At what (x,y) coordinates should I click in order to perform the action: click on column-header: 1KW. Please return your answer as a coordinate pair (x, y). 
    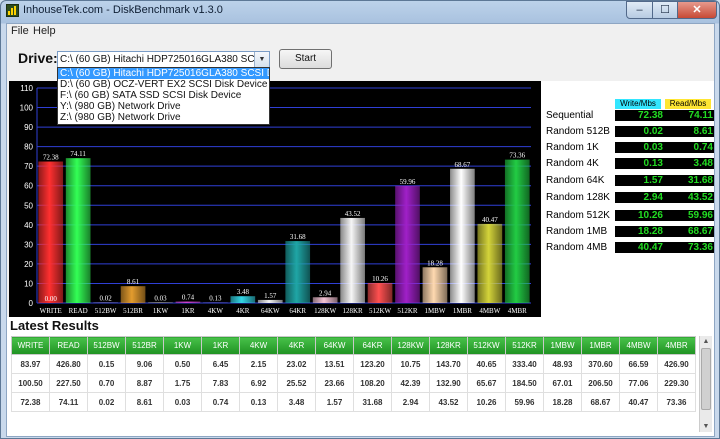
    Looking at the image, I should click on (182, 345).